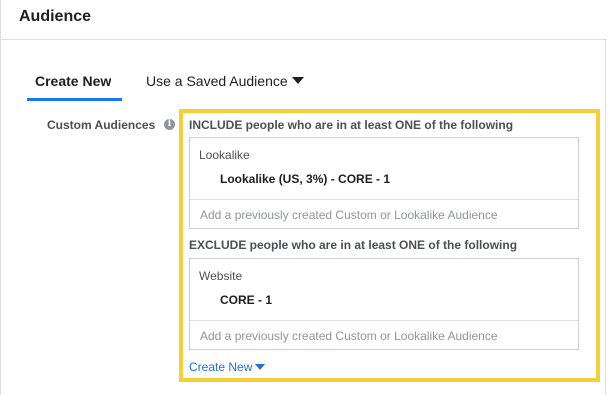 The width and height of the screenshot is (608, 395). What do you see at coordinates (246, 300) in the screenshot?
I see `exclude-audience-item: CORE - 1` at bounding box center [246, 300].